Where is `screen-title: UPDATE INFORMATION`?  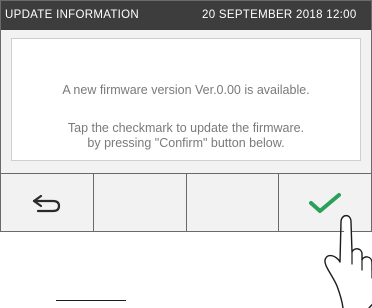 screen-title: UPDATE INFORMATION is located at coordinates (72, 15).